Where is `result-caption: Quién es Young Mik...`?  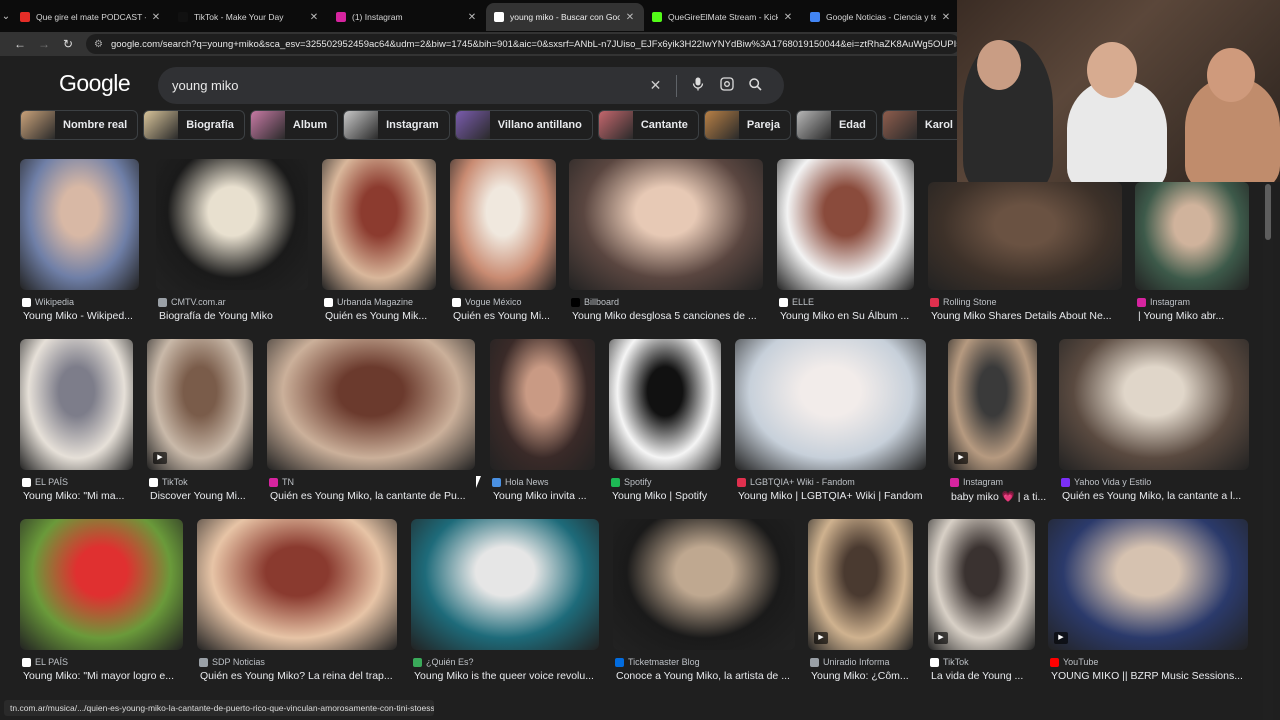
result-caption: Quién es Young Mik... is located at coordinates (382, 316).